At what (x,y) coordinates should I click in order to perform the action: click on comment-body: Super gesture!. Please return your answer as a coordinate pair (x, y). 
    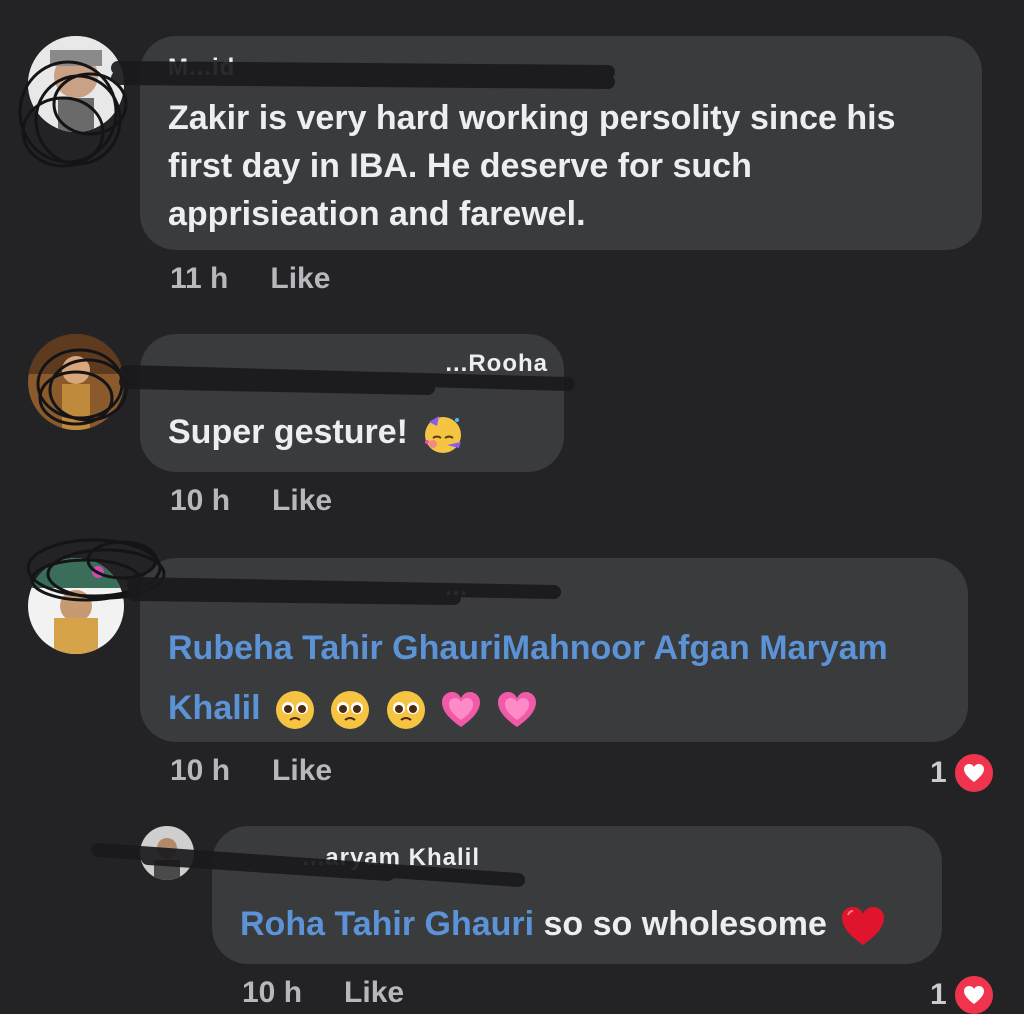
    Looking at the image, I should click on (288, 432).